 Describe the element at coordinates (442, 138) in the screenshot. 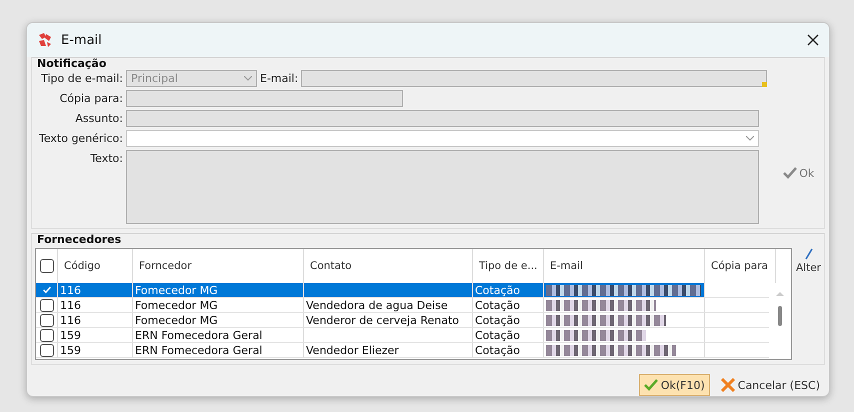

I see `dropdown-field` at that location.